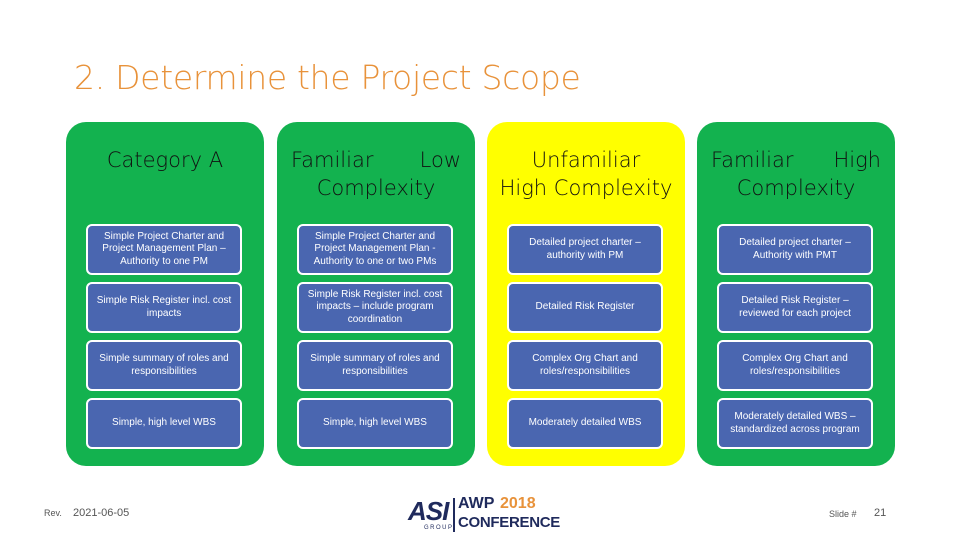  What do you see at coordinates (327, 77) in the screenshot?
I see `slide-title: 2. Determine the Project Scope` at bounding box center [327, 77].